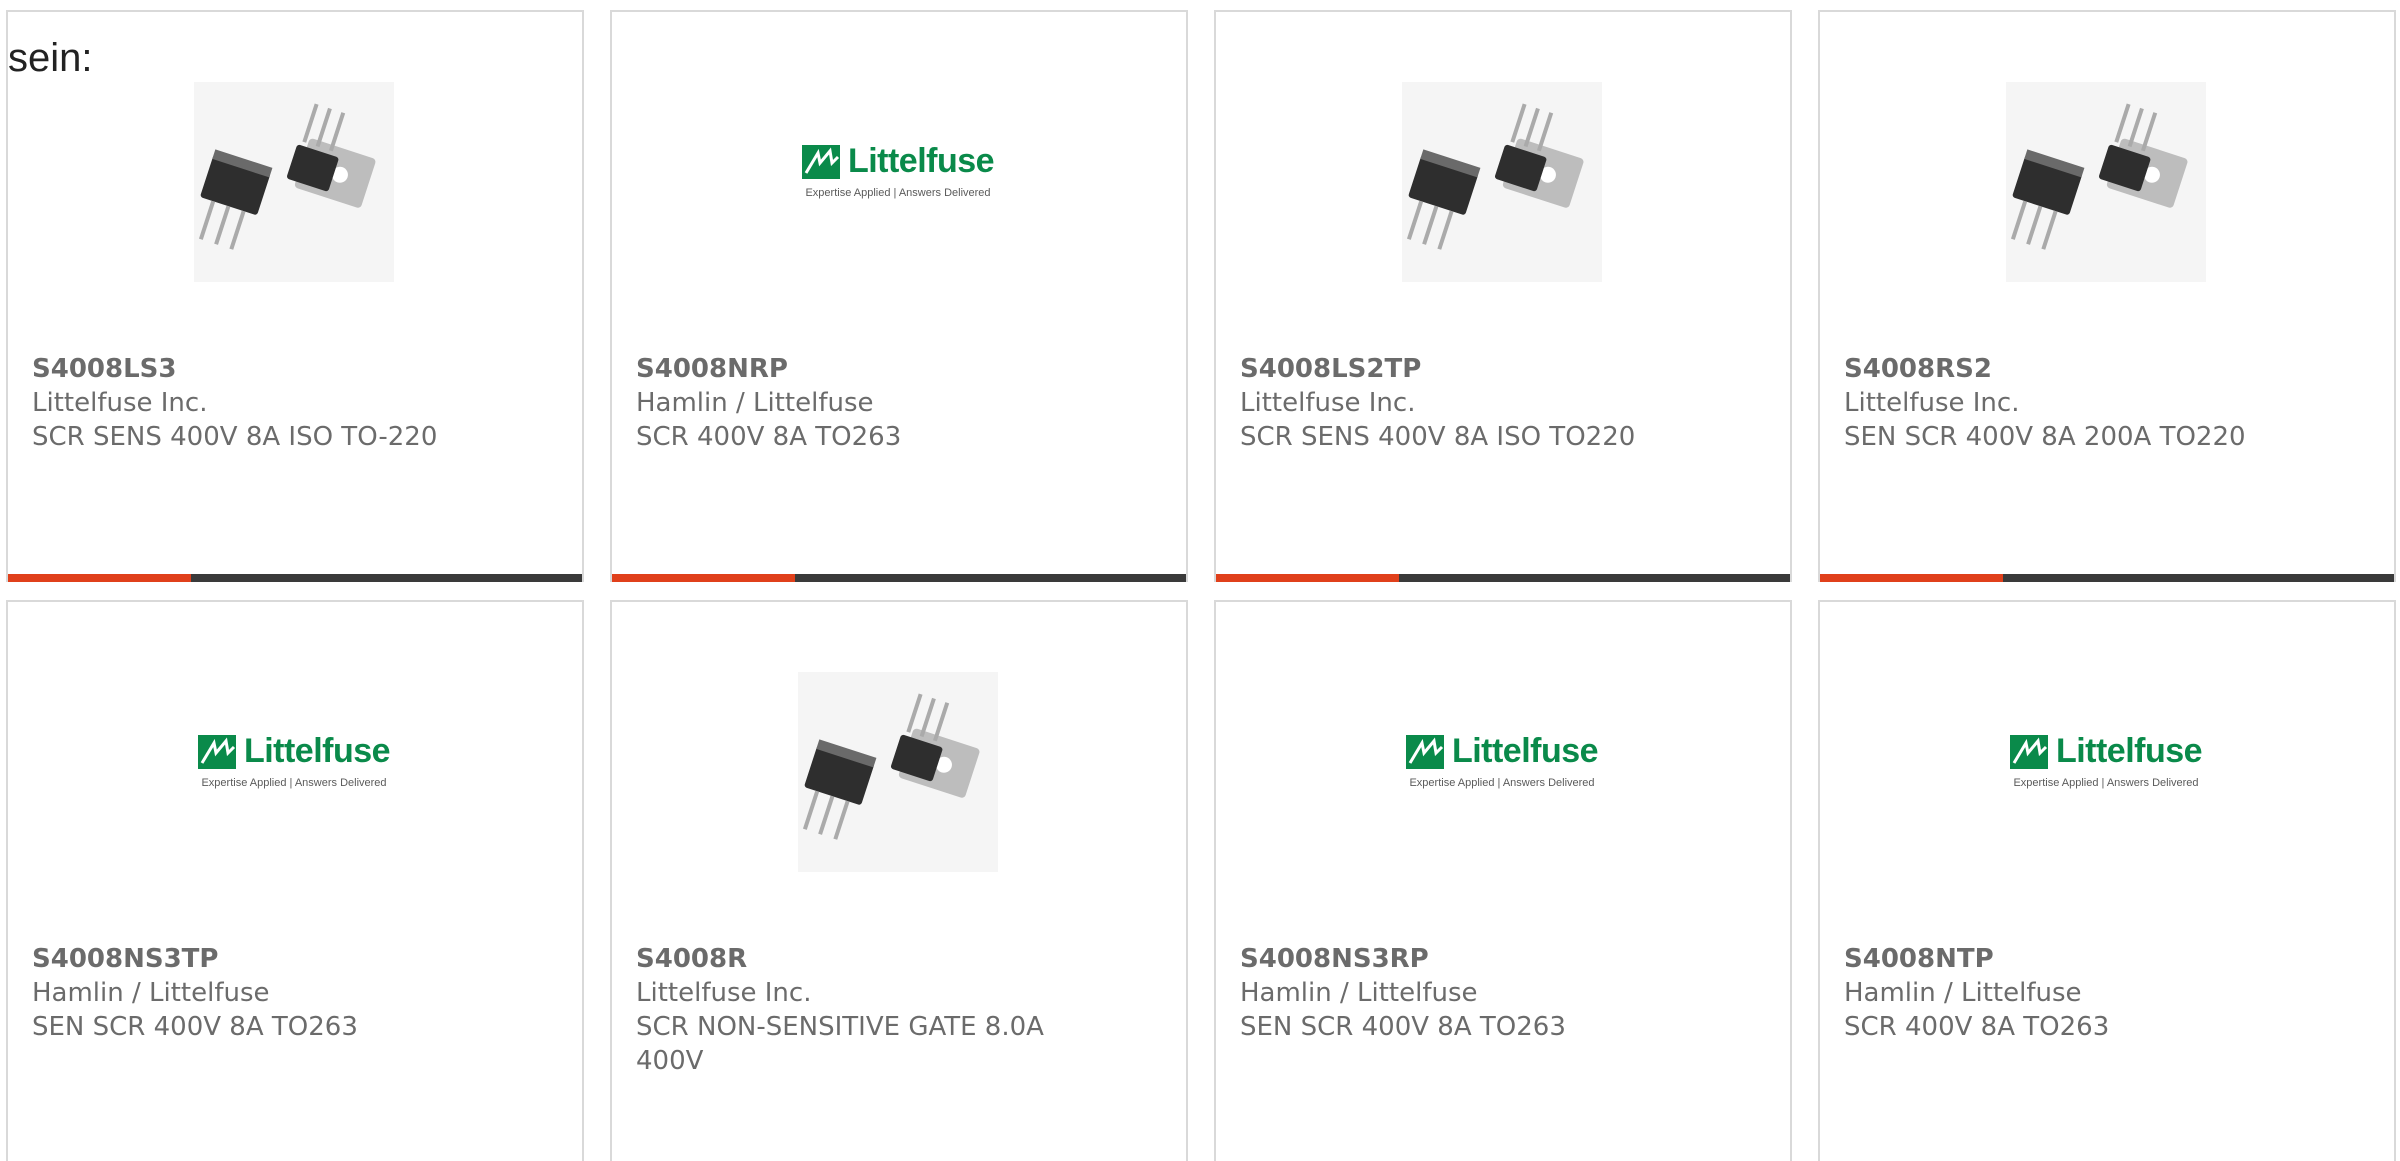  I want to click on description: SEN SCR 400V 8A 200A TO220, so click(2045, 437).